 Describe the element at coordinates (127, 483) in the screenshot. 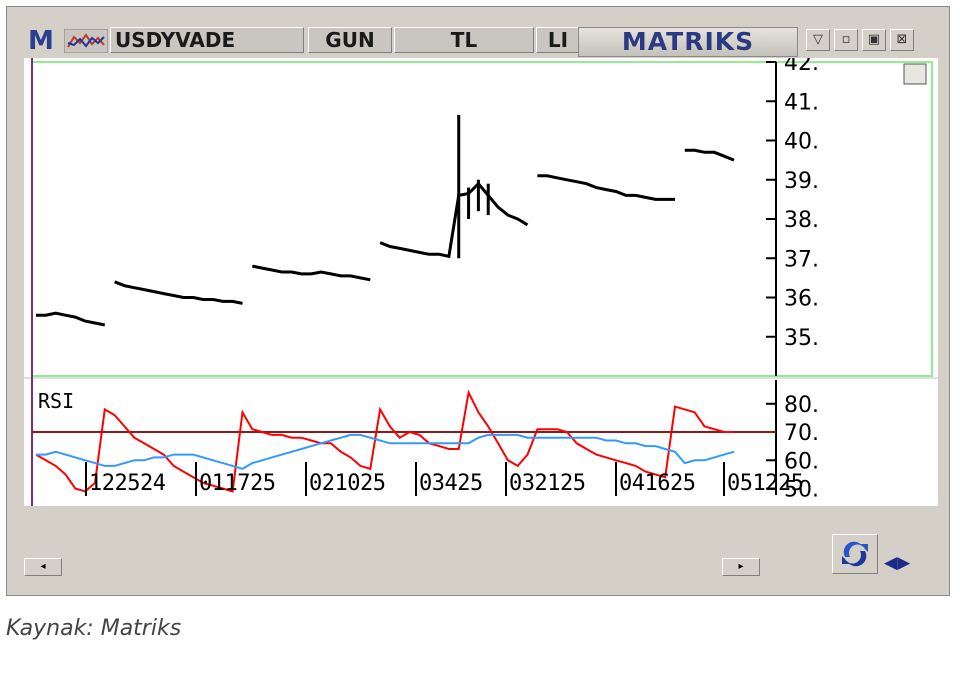

I see `x-tick-label: 122524` at that location.